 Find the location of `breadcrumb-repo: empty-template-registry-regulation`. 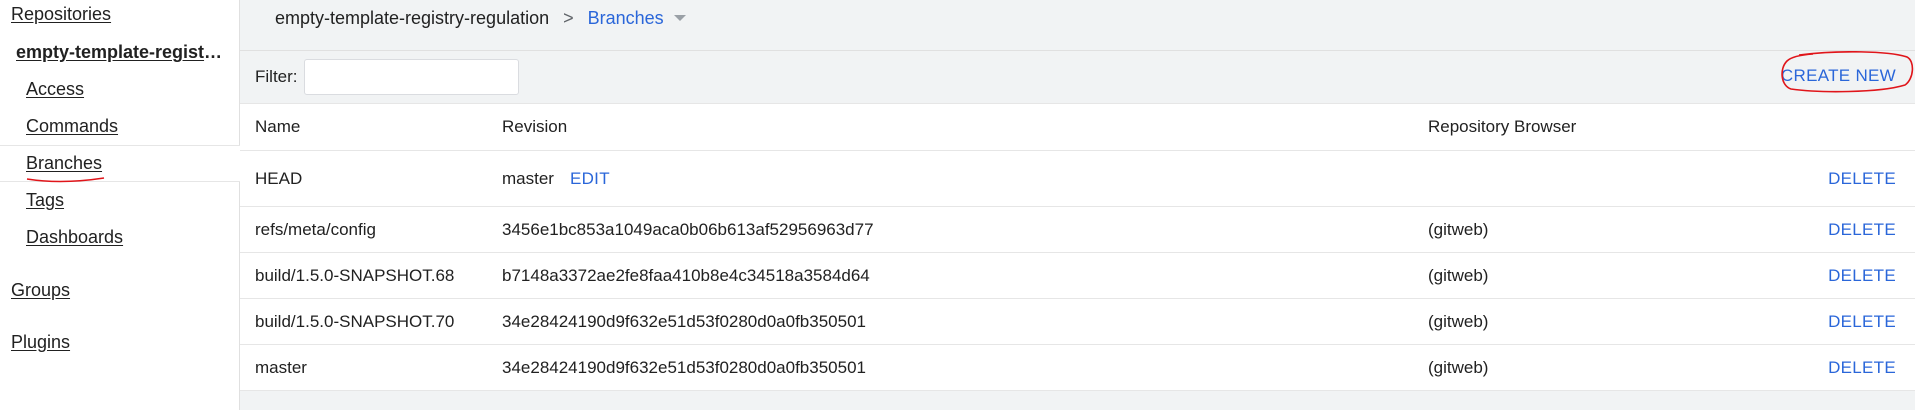

breadcrumb-repo: empty-template-registry-regulation is located at coordinates (412, 17).